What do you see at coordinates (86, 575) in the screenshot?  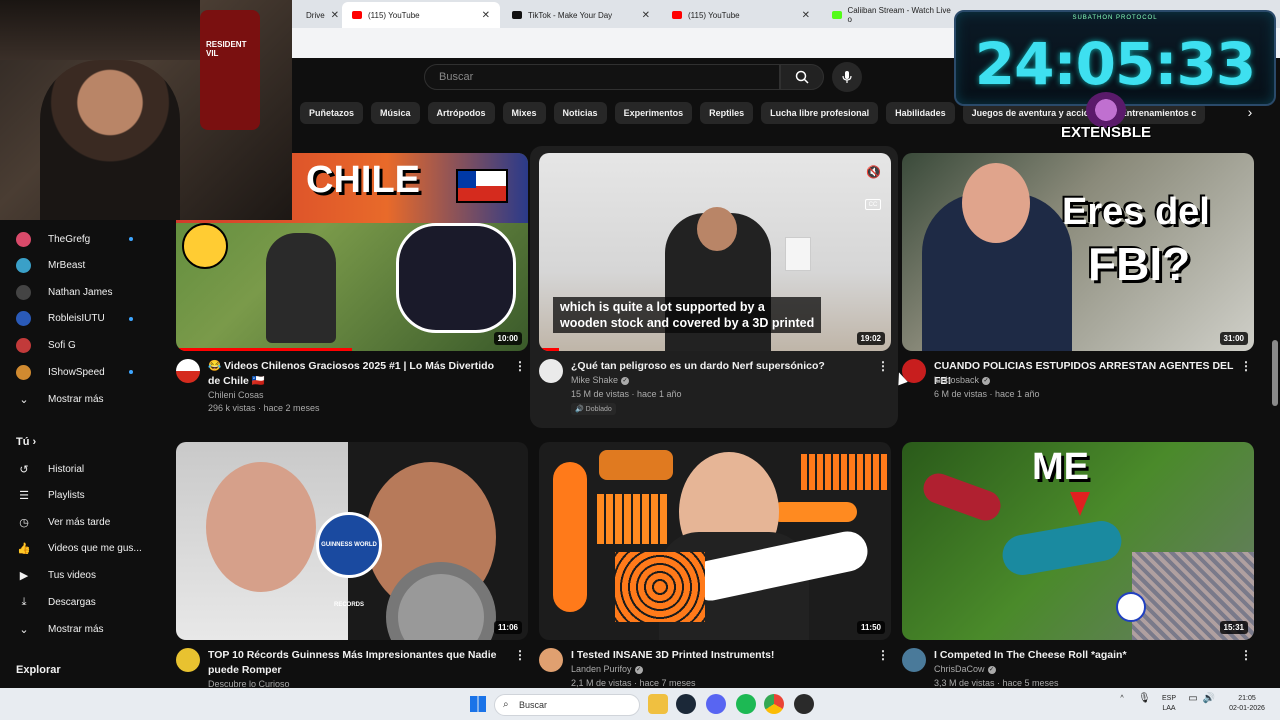 I see `sidebar-item-your-videos: ▶ Tus videos` at bounding box center [86, 575].